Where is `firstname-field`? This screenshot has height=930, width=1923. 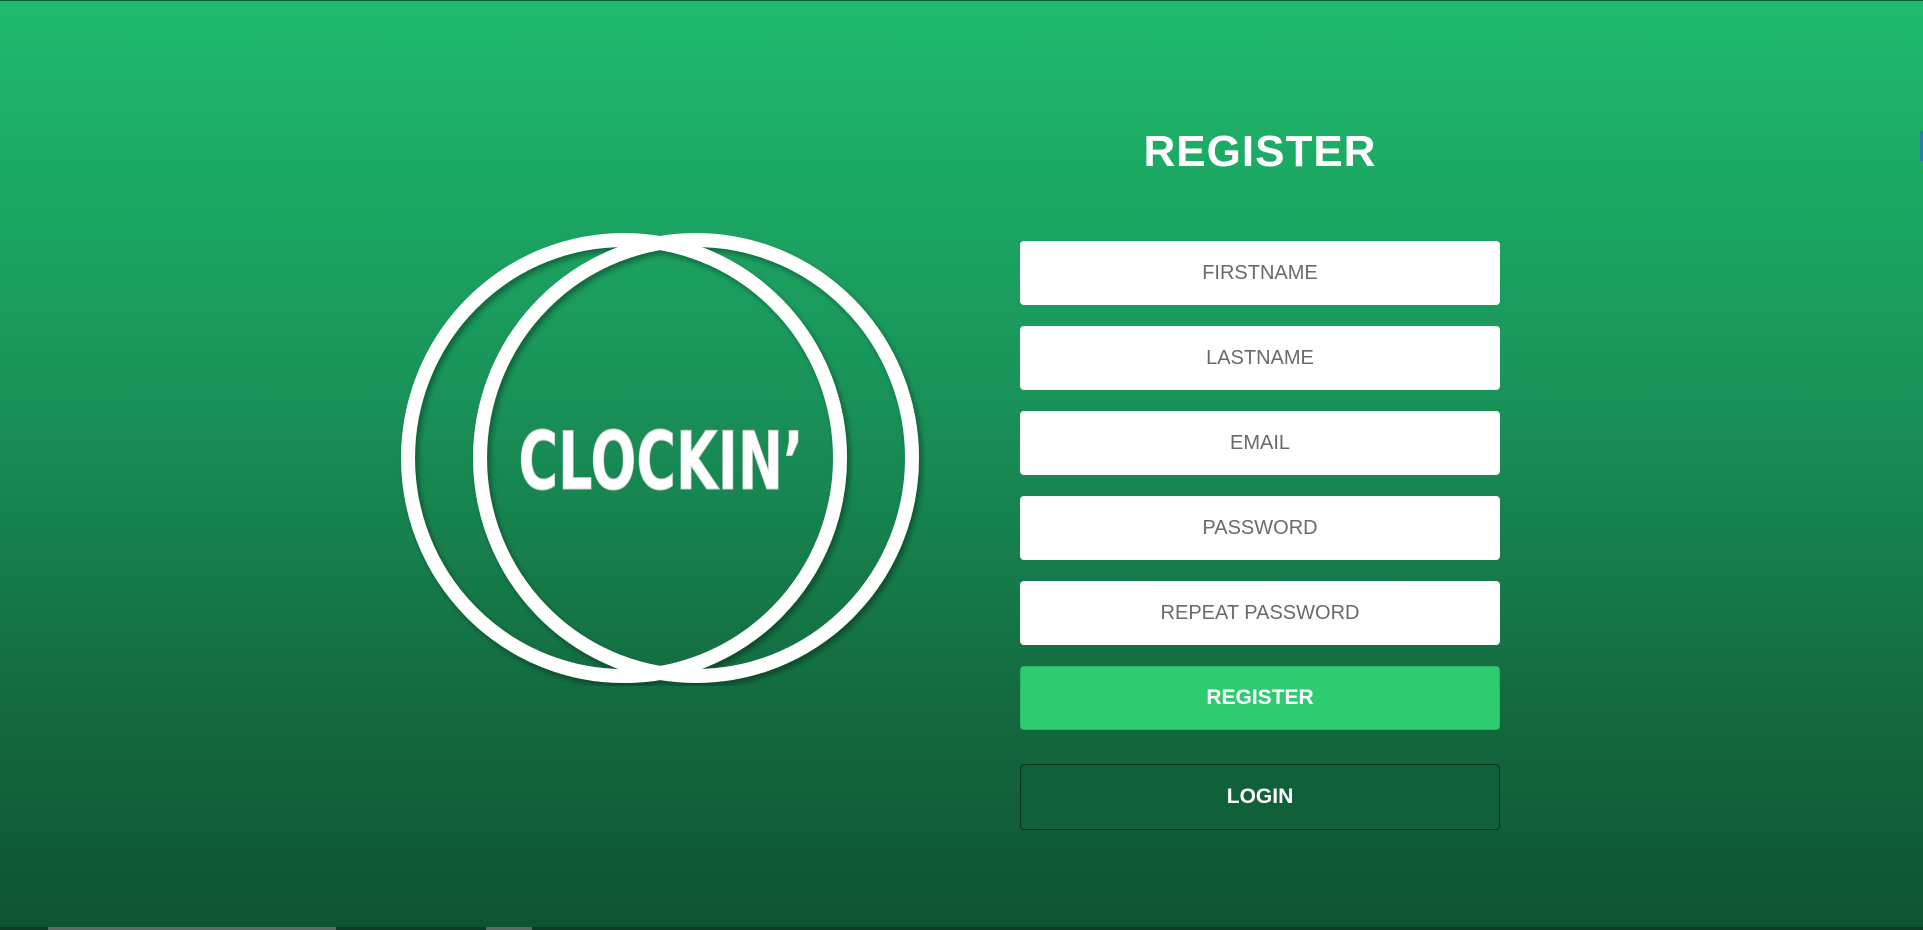
firstname-field is located at coordinates (1260, 273).